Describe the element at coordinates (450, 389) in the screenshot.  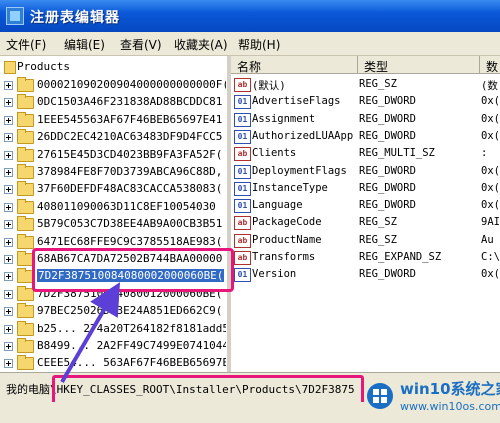
I see `watermark-title: win10系统之家` at that location.